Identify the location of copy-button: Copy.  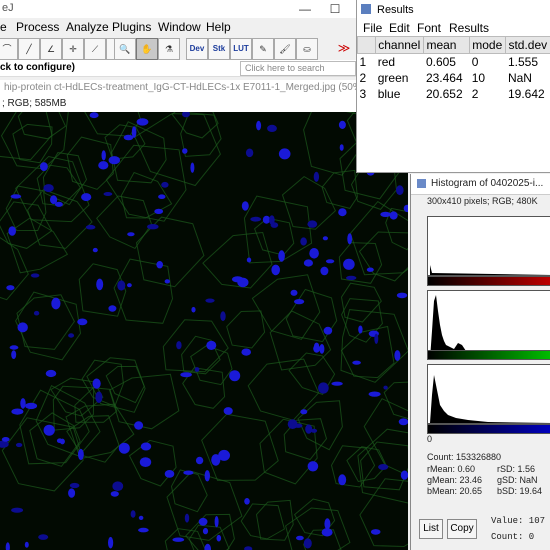
(462, 529).